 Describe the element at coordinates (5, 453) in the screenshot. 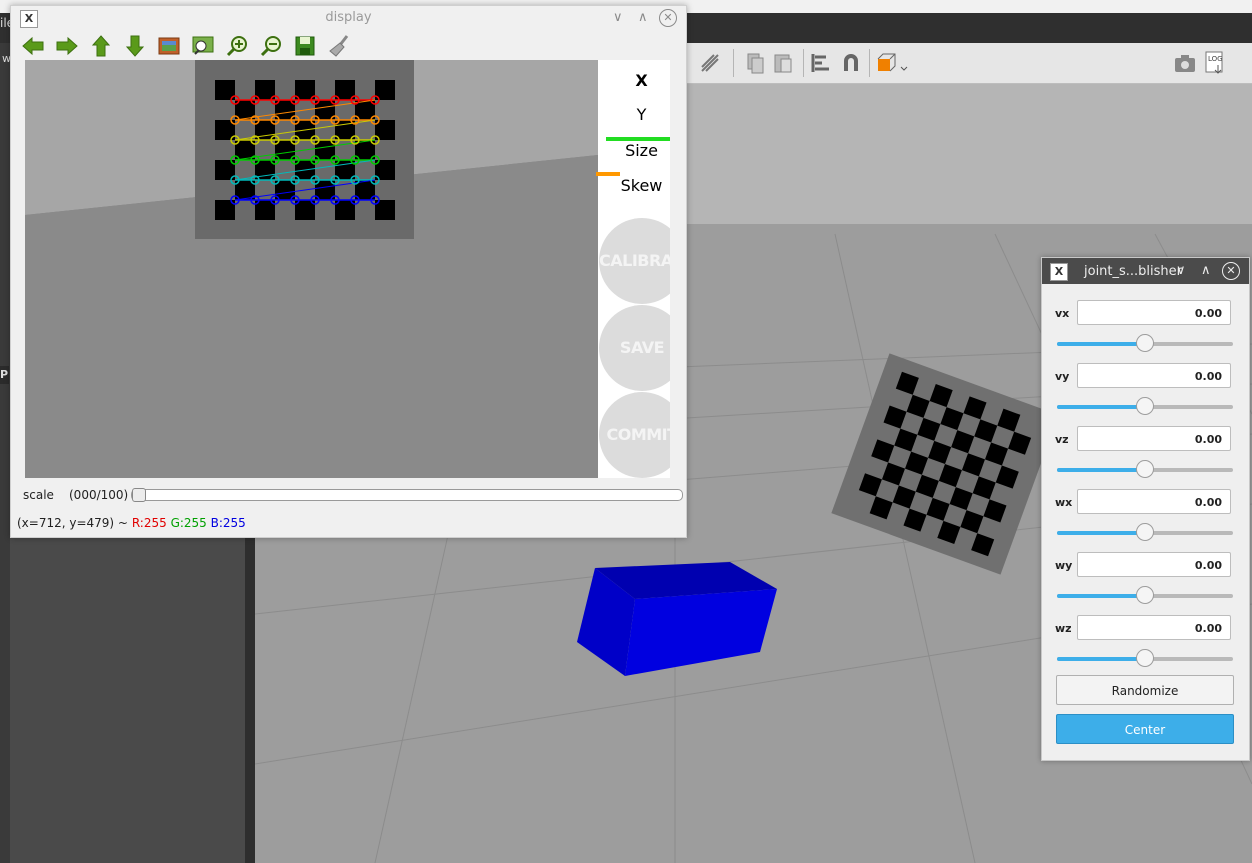

I see `background-left-edge` at that location.